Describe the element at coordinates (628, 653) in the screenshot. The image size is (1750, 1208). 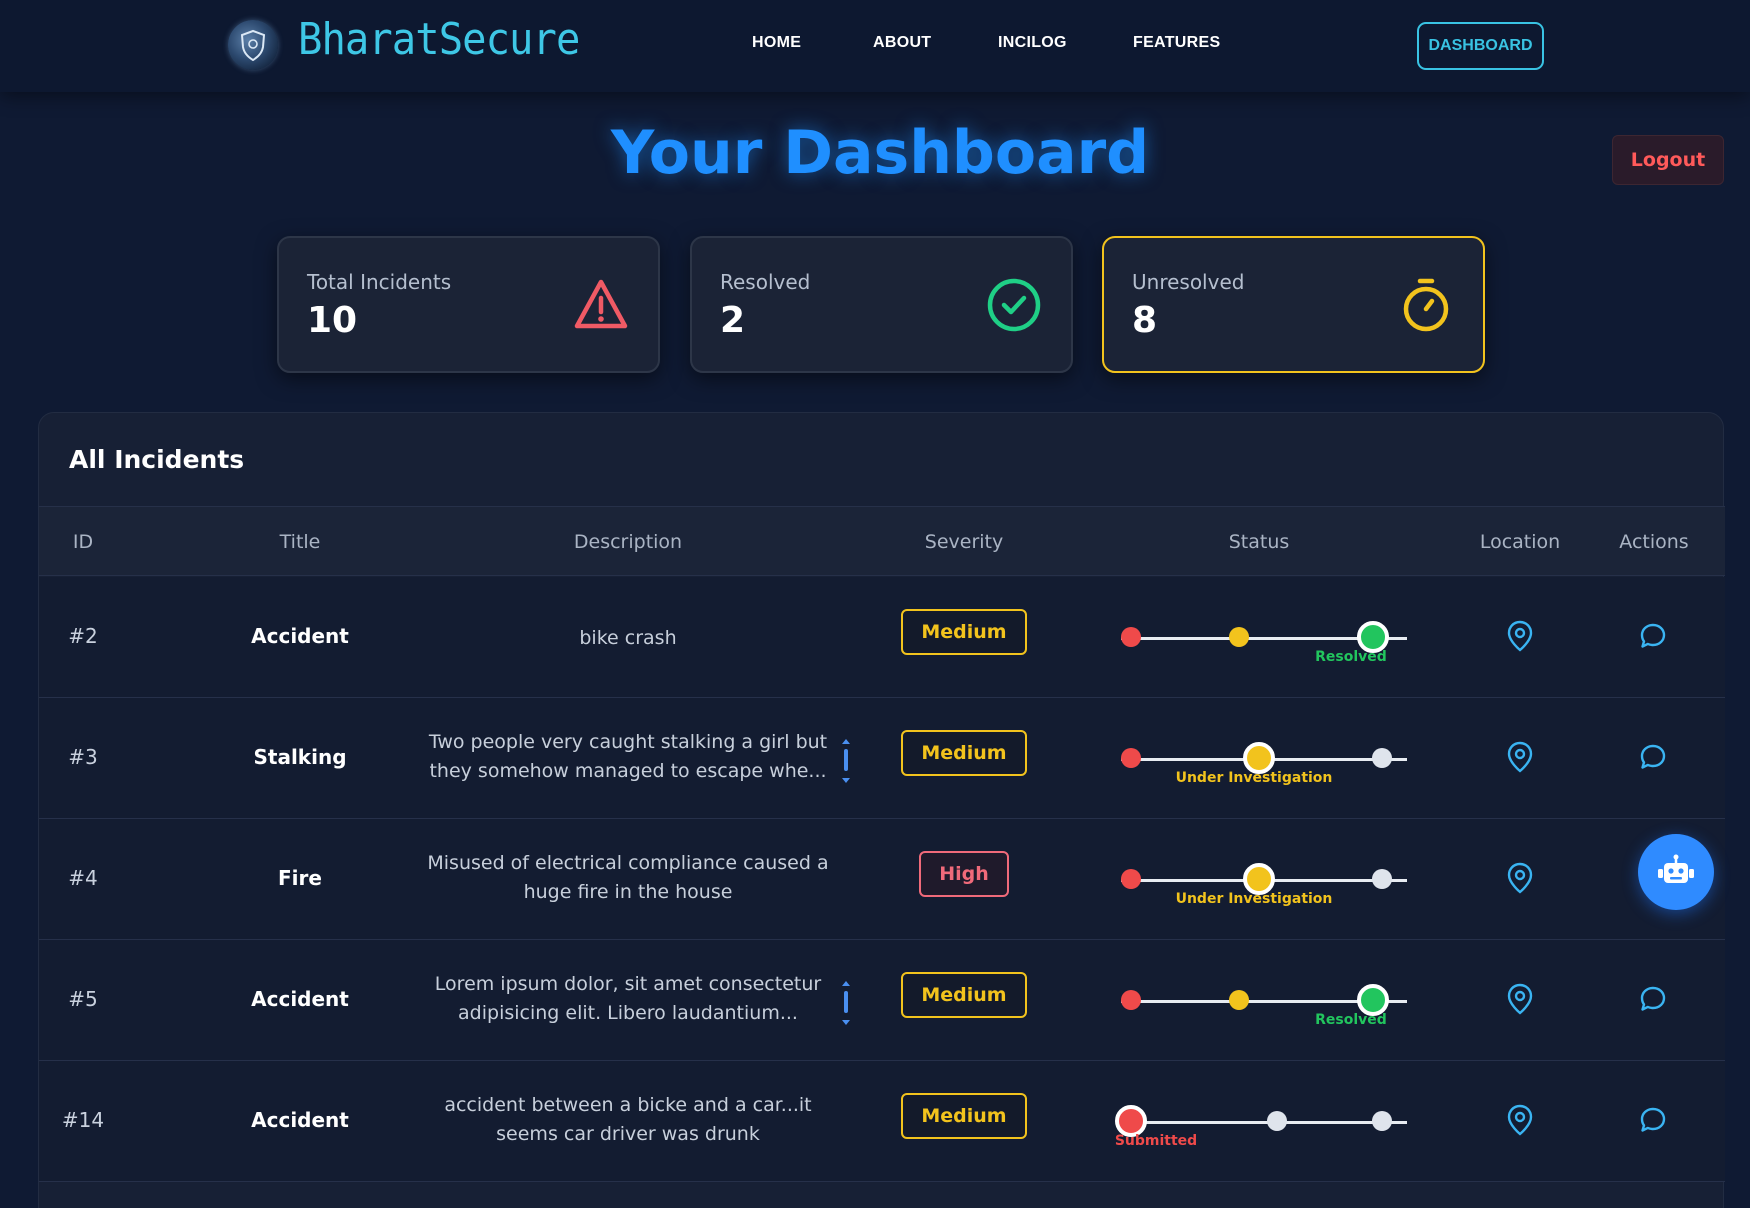
I see `incident-description: bike crash` at that location.